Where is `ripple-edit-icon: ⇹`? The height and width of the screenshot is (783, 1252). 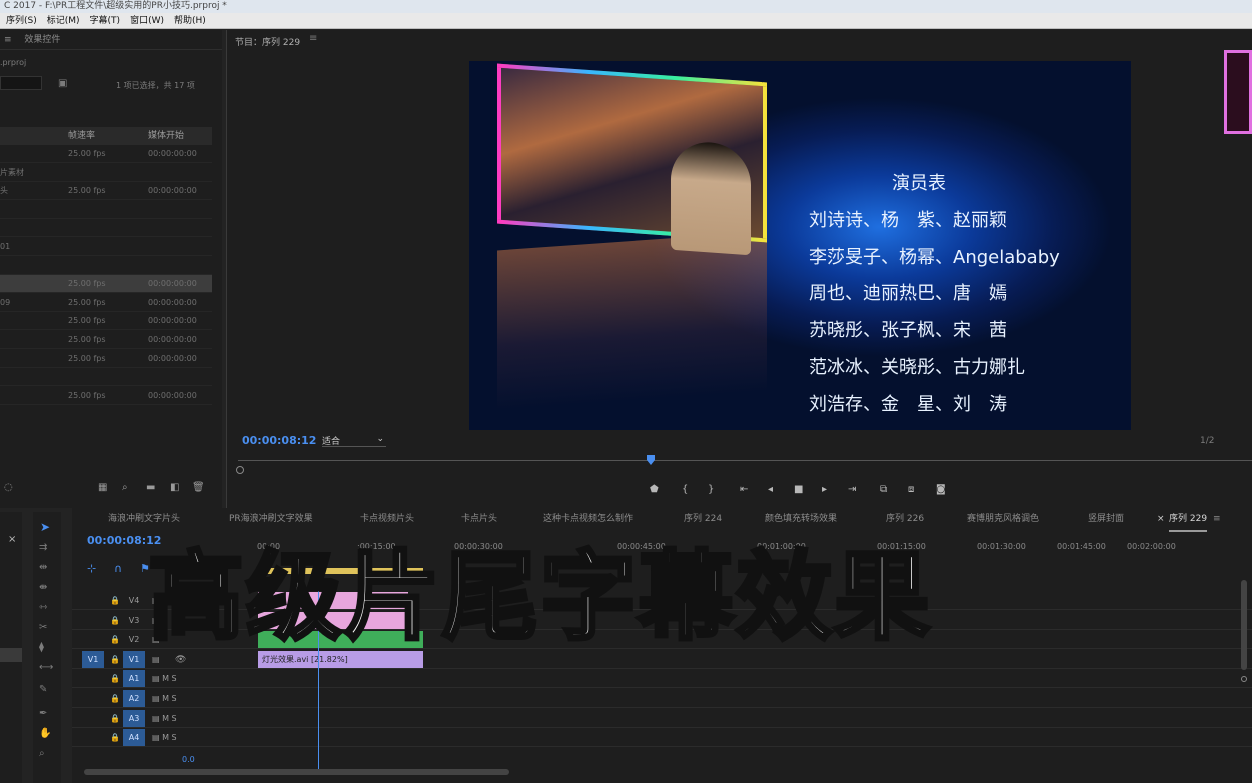 ripple-edit-icon: ⇹ is located at coordinates (43, 567).